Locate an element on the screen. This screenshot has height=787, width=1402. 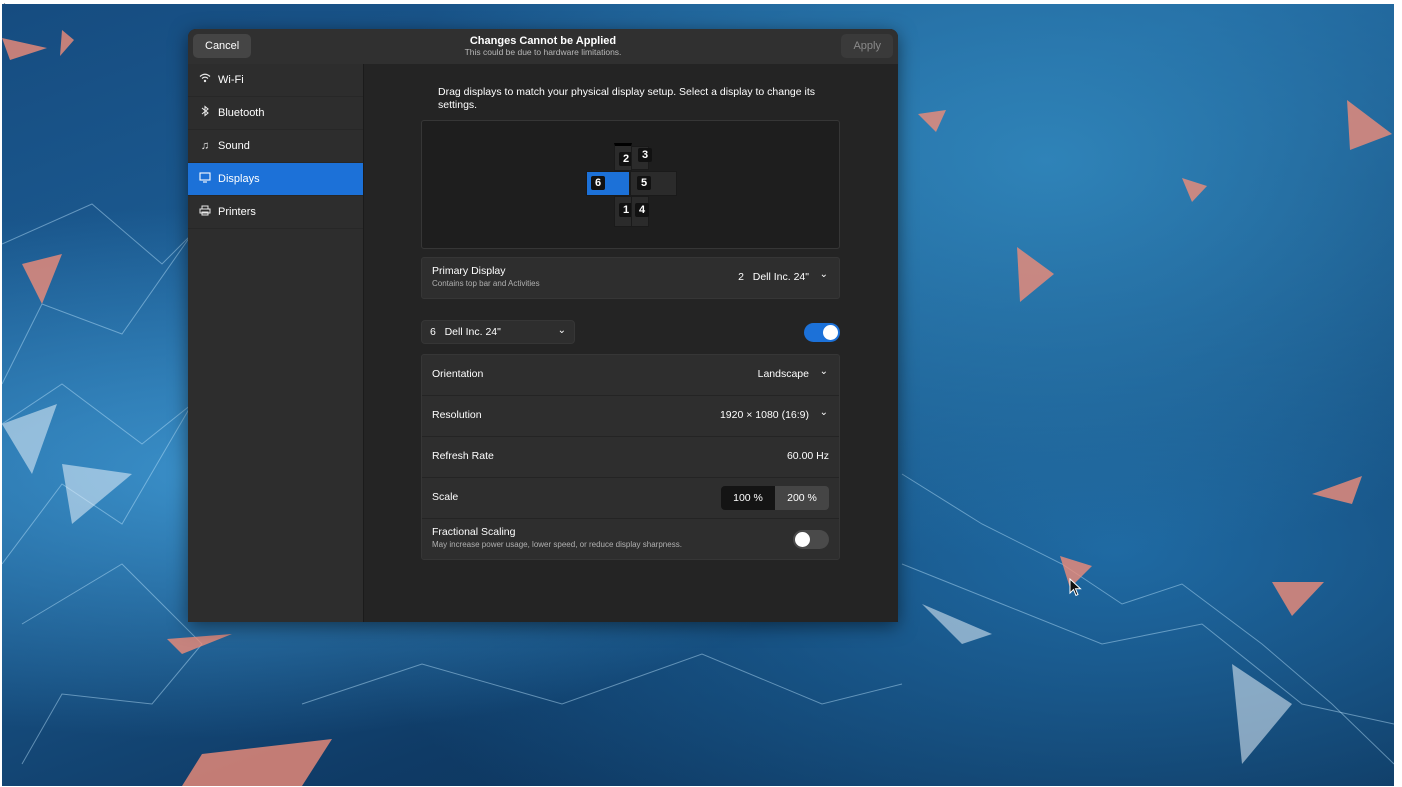
sidebar-item-label: Bluetooth is located at coordinates (241, 113).